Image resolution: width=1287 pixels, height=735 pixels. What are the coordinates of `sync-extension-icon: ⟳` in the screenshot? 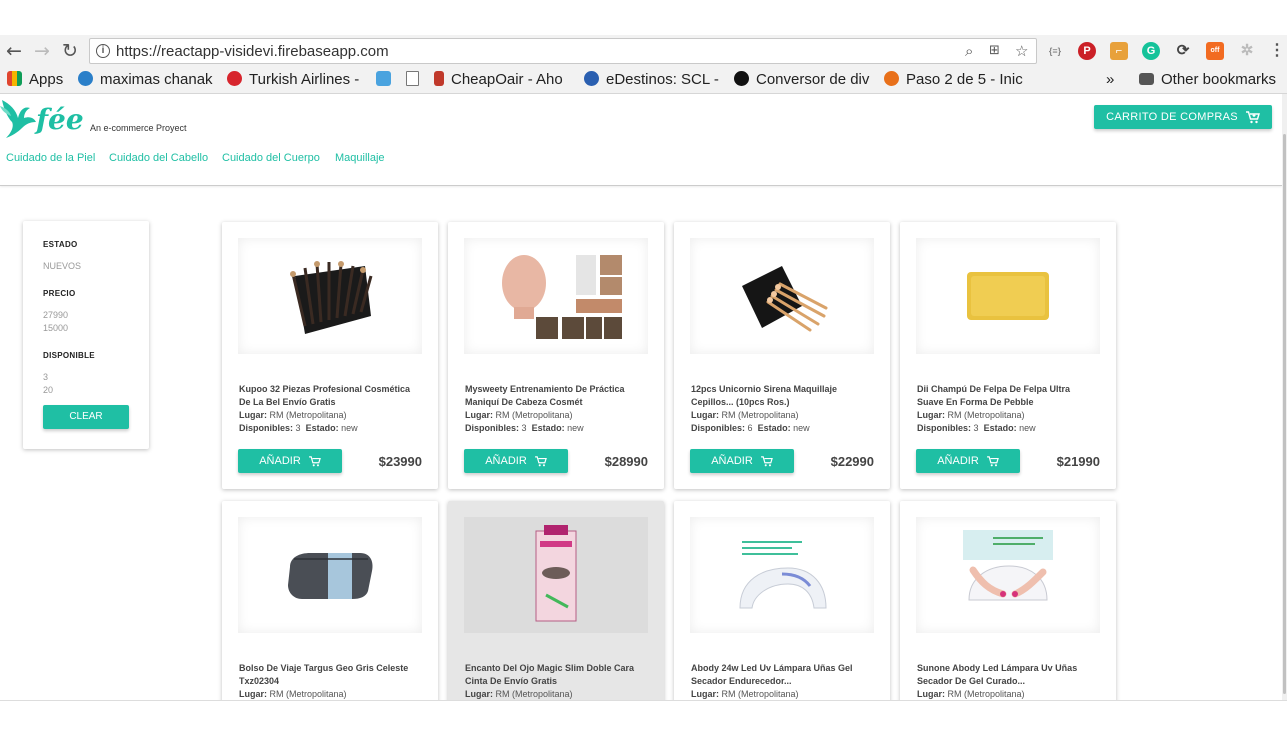 It's located at (1183, 51).